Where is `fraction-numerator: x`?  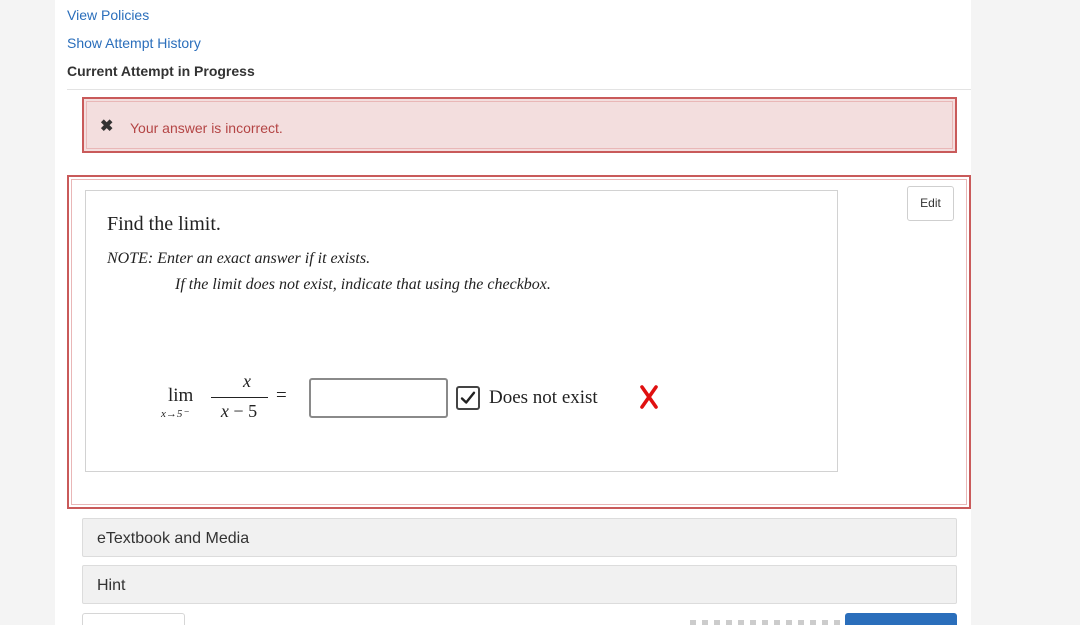
fraction-numerator: x is located at coordinates (247, 381).